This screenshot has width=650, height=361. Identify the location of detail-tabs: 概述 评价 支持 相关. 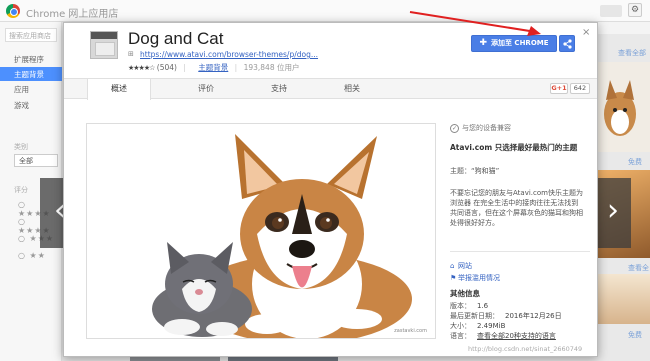
(330, 89).